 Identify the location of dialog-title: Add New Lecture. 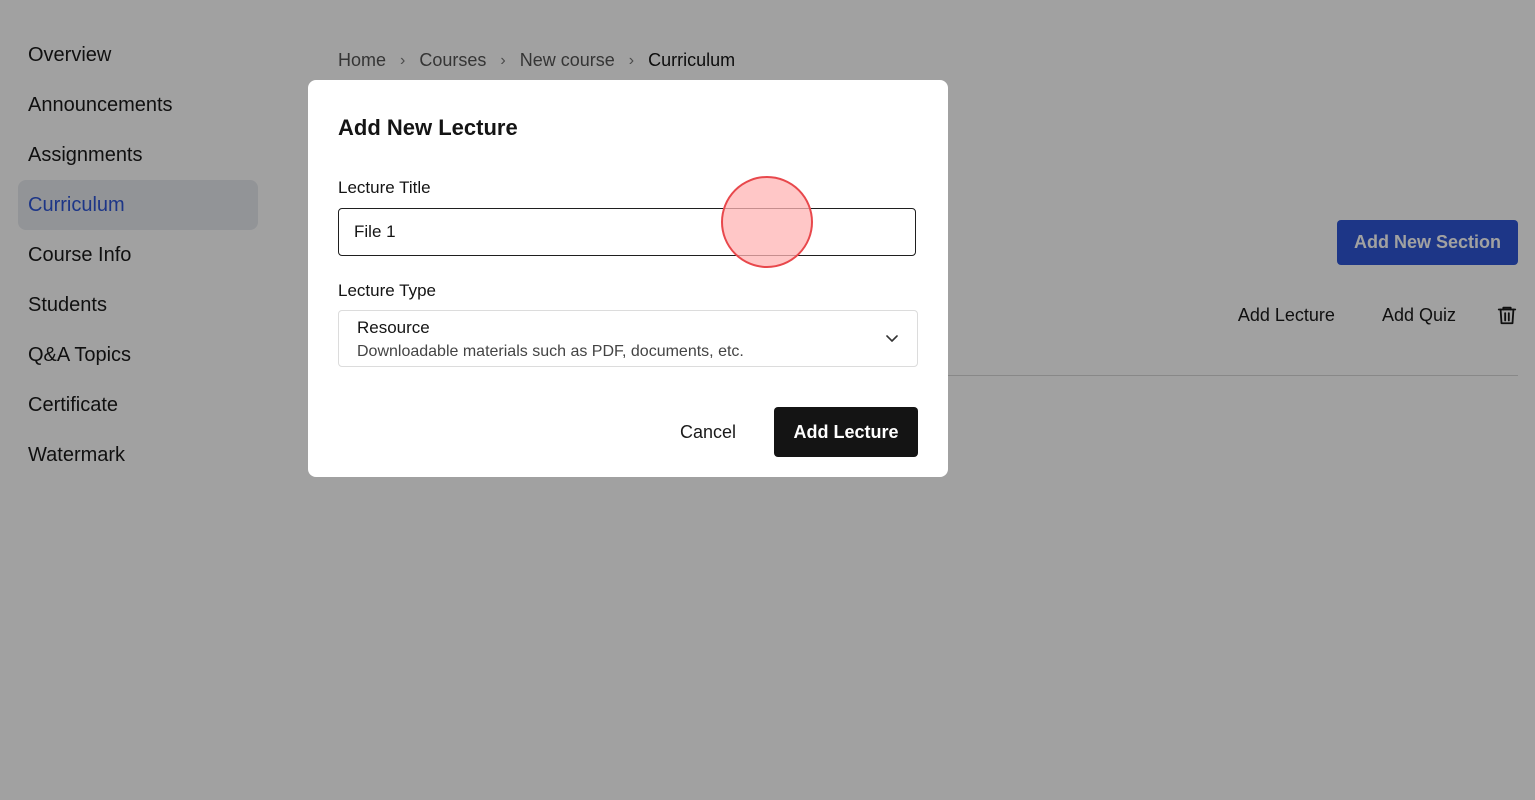
(428, 127).